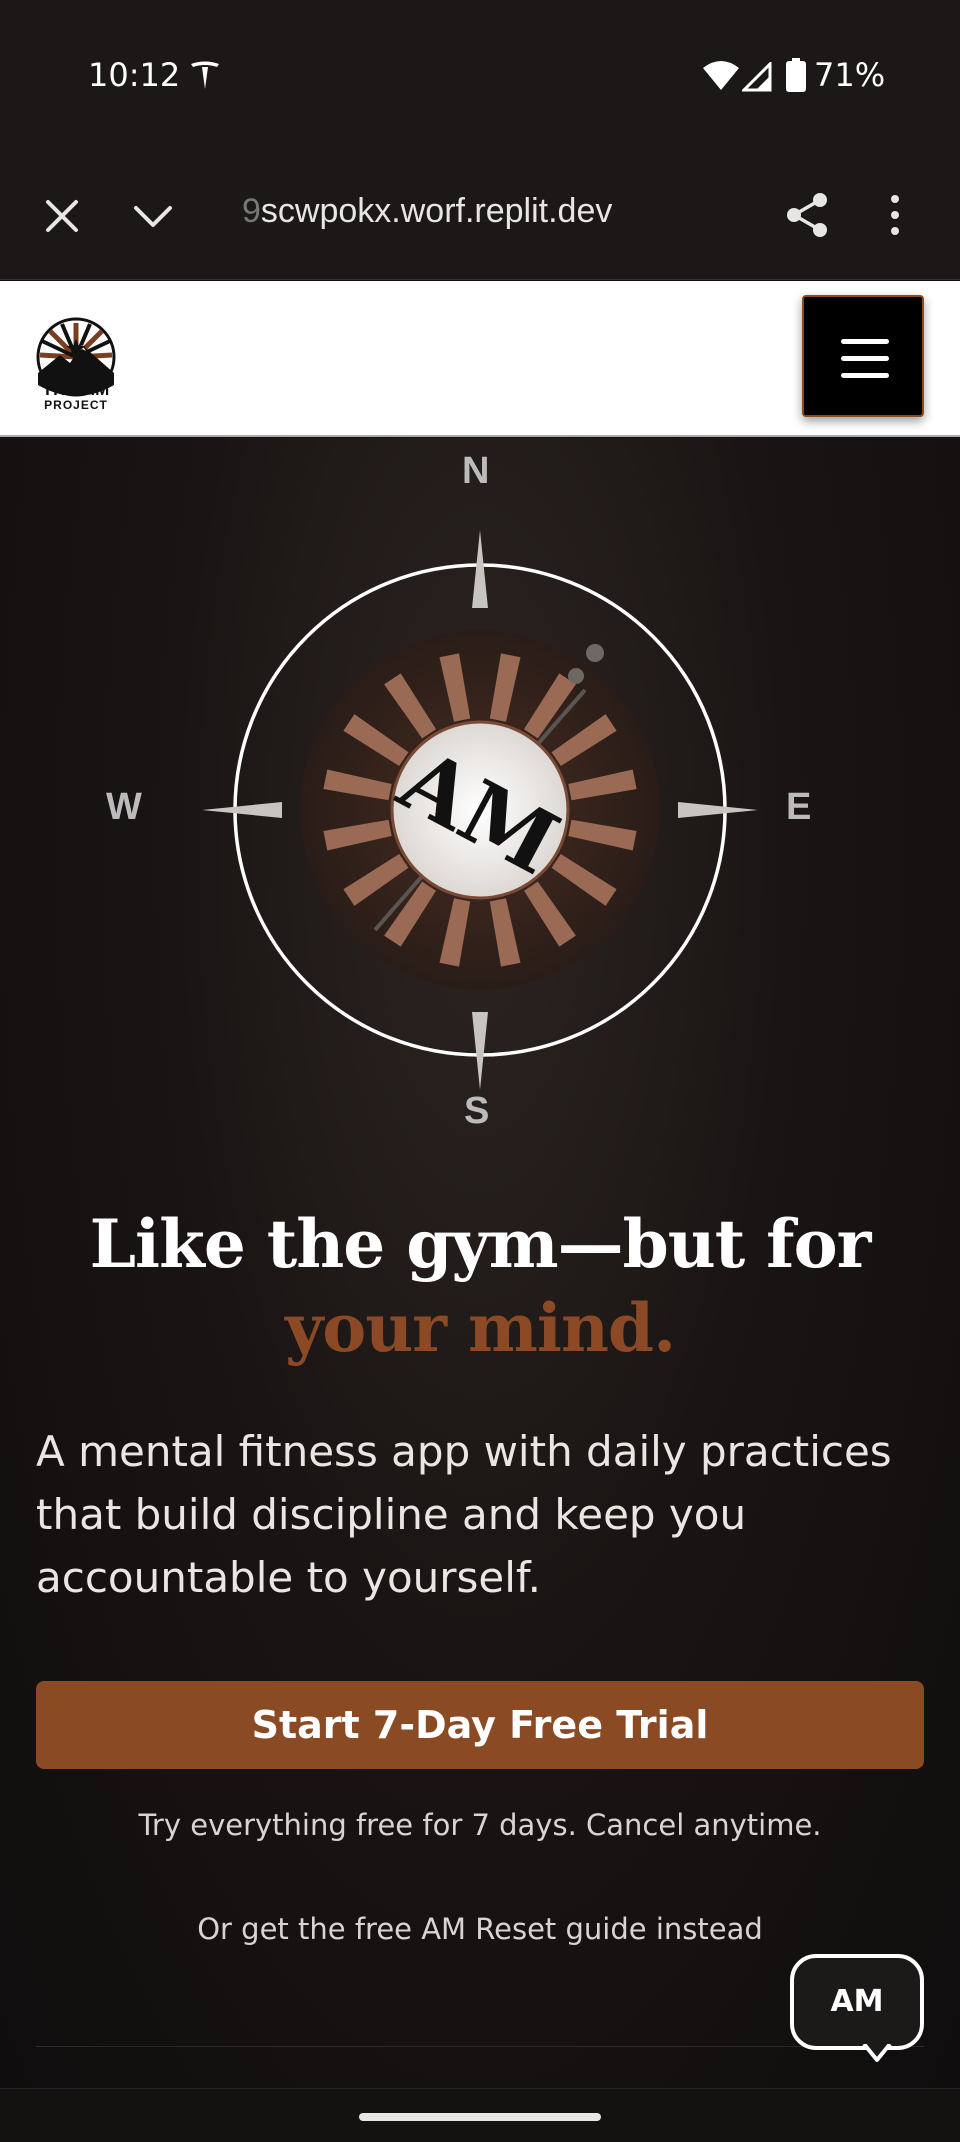 The image size is (960, 2142). I want to click on signal-icon, so click(757, 77).